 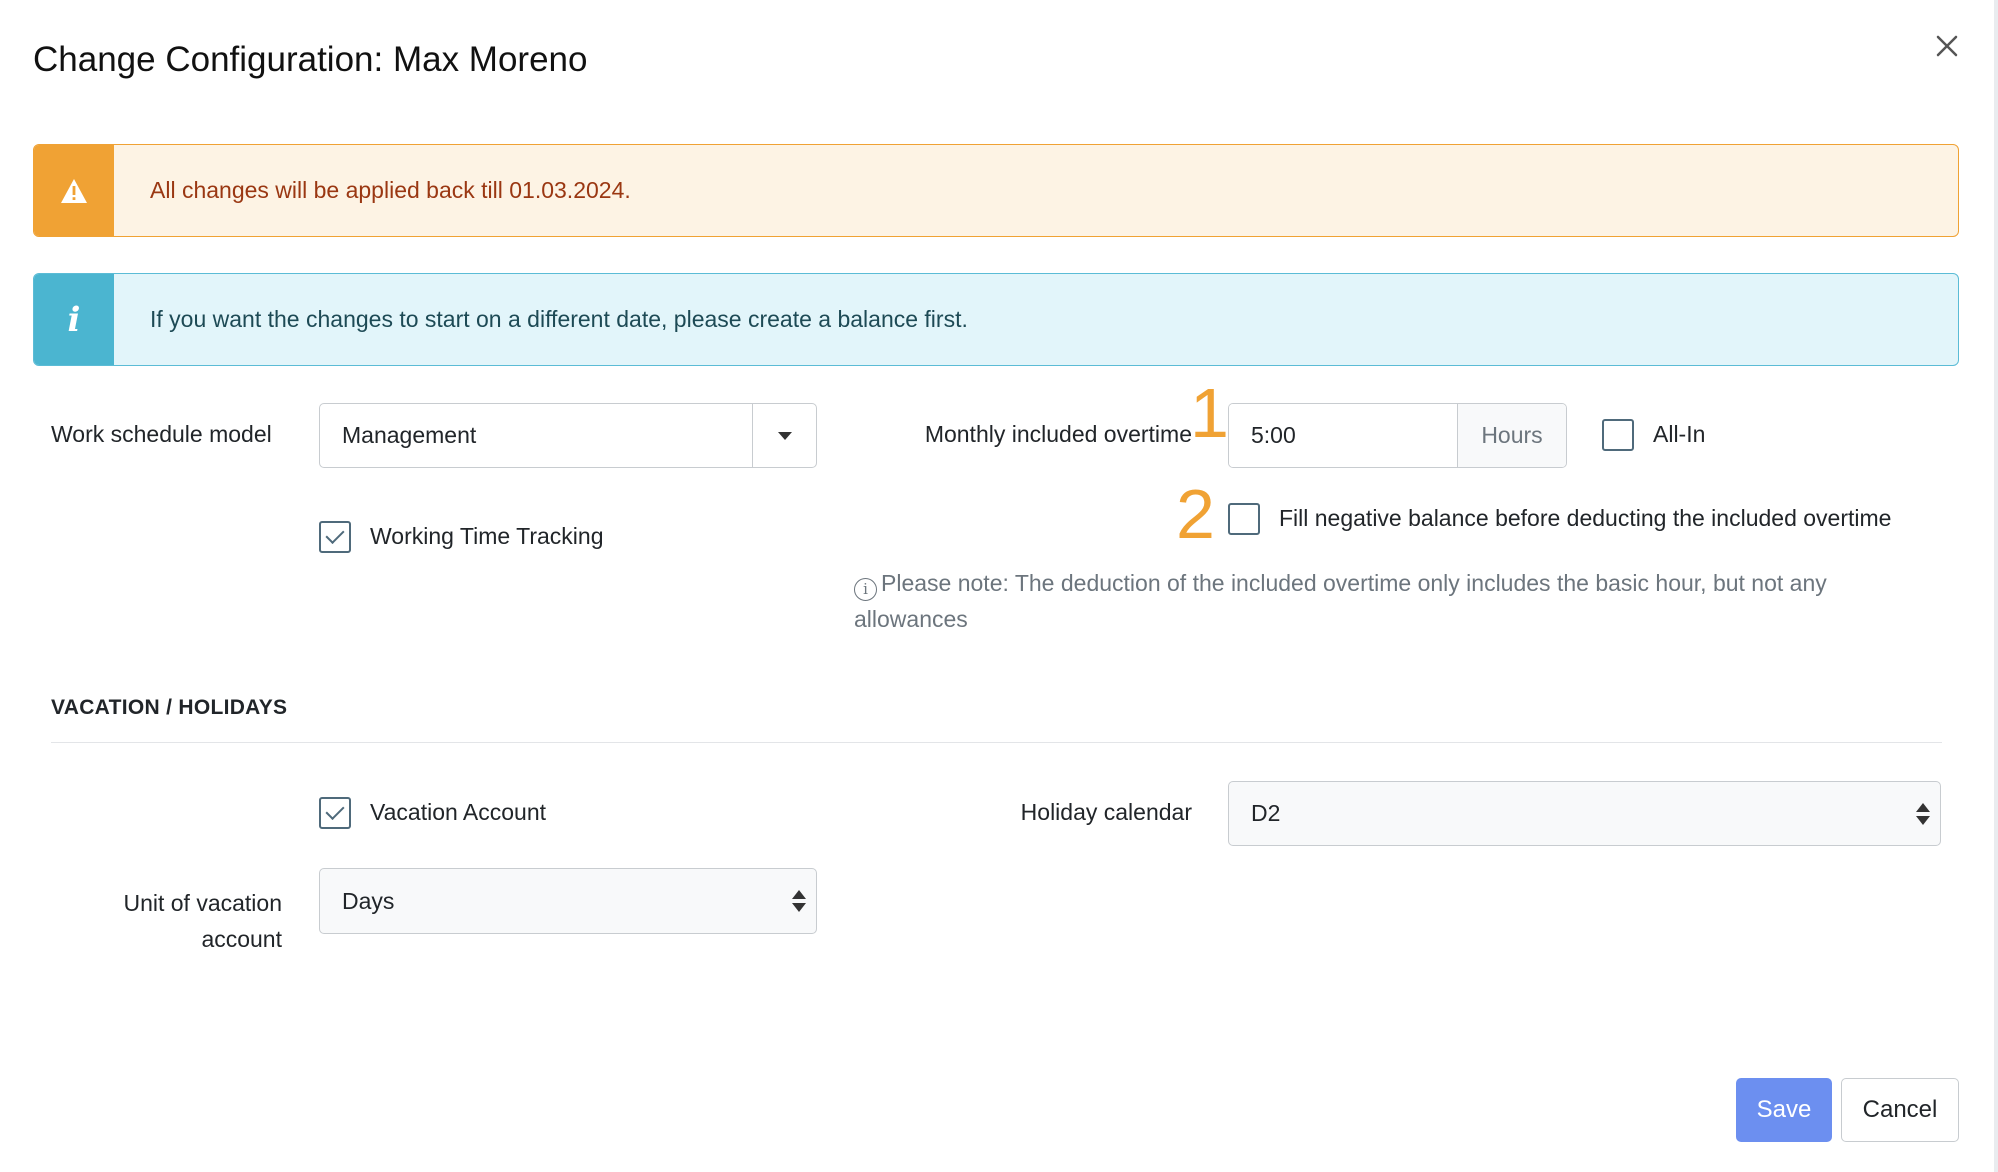 What do you see at coordinates (335, 813) in the screenshot?
I see `vacation-account-checkbox` at bounding box center [335, 813].